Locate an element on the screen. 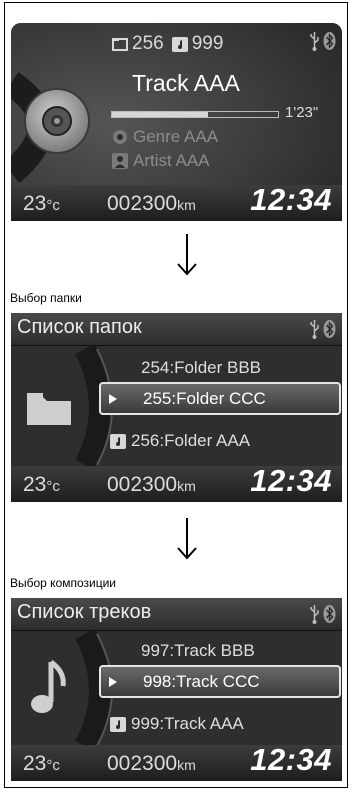 The image size is (352, 790). artist-icon is located at coordinates (120, 161).